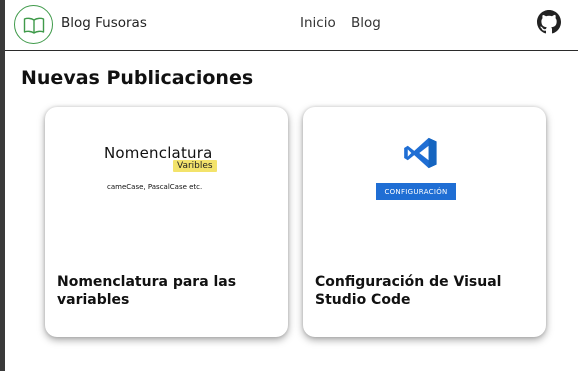 The height and width of the screenshot is (371, 578). Describe the element at coordinates (167, 291) in the screenshot. I see `post-title: Nomenclatura para las variables` at that location.